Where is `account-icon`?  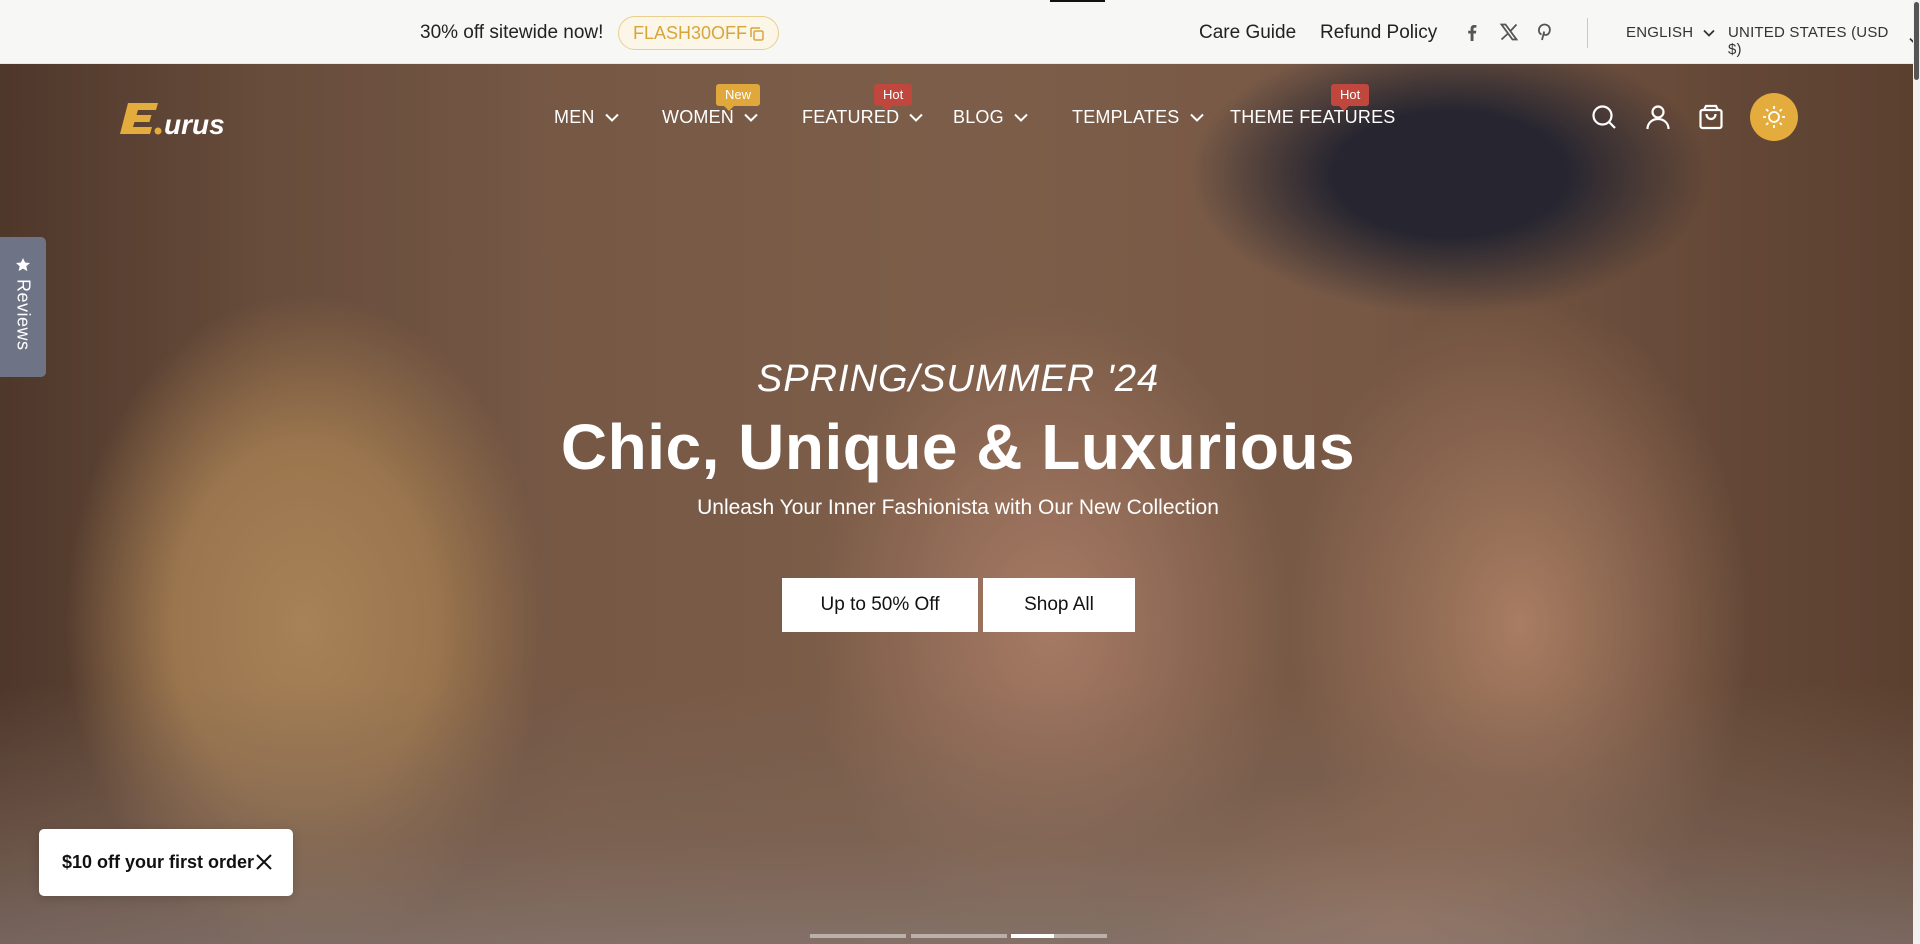
account-icon is located at coordinates (1658, 117).